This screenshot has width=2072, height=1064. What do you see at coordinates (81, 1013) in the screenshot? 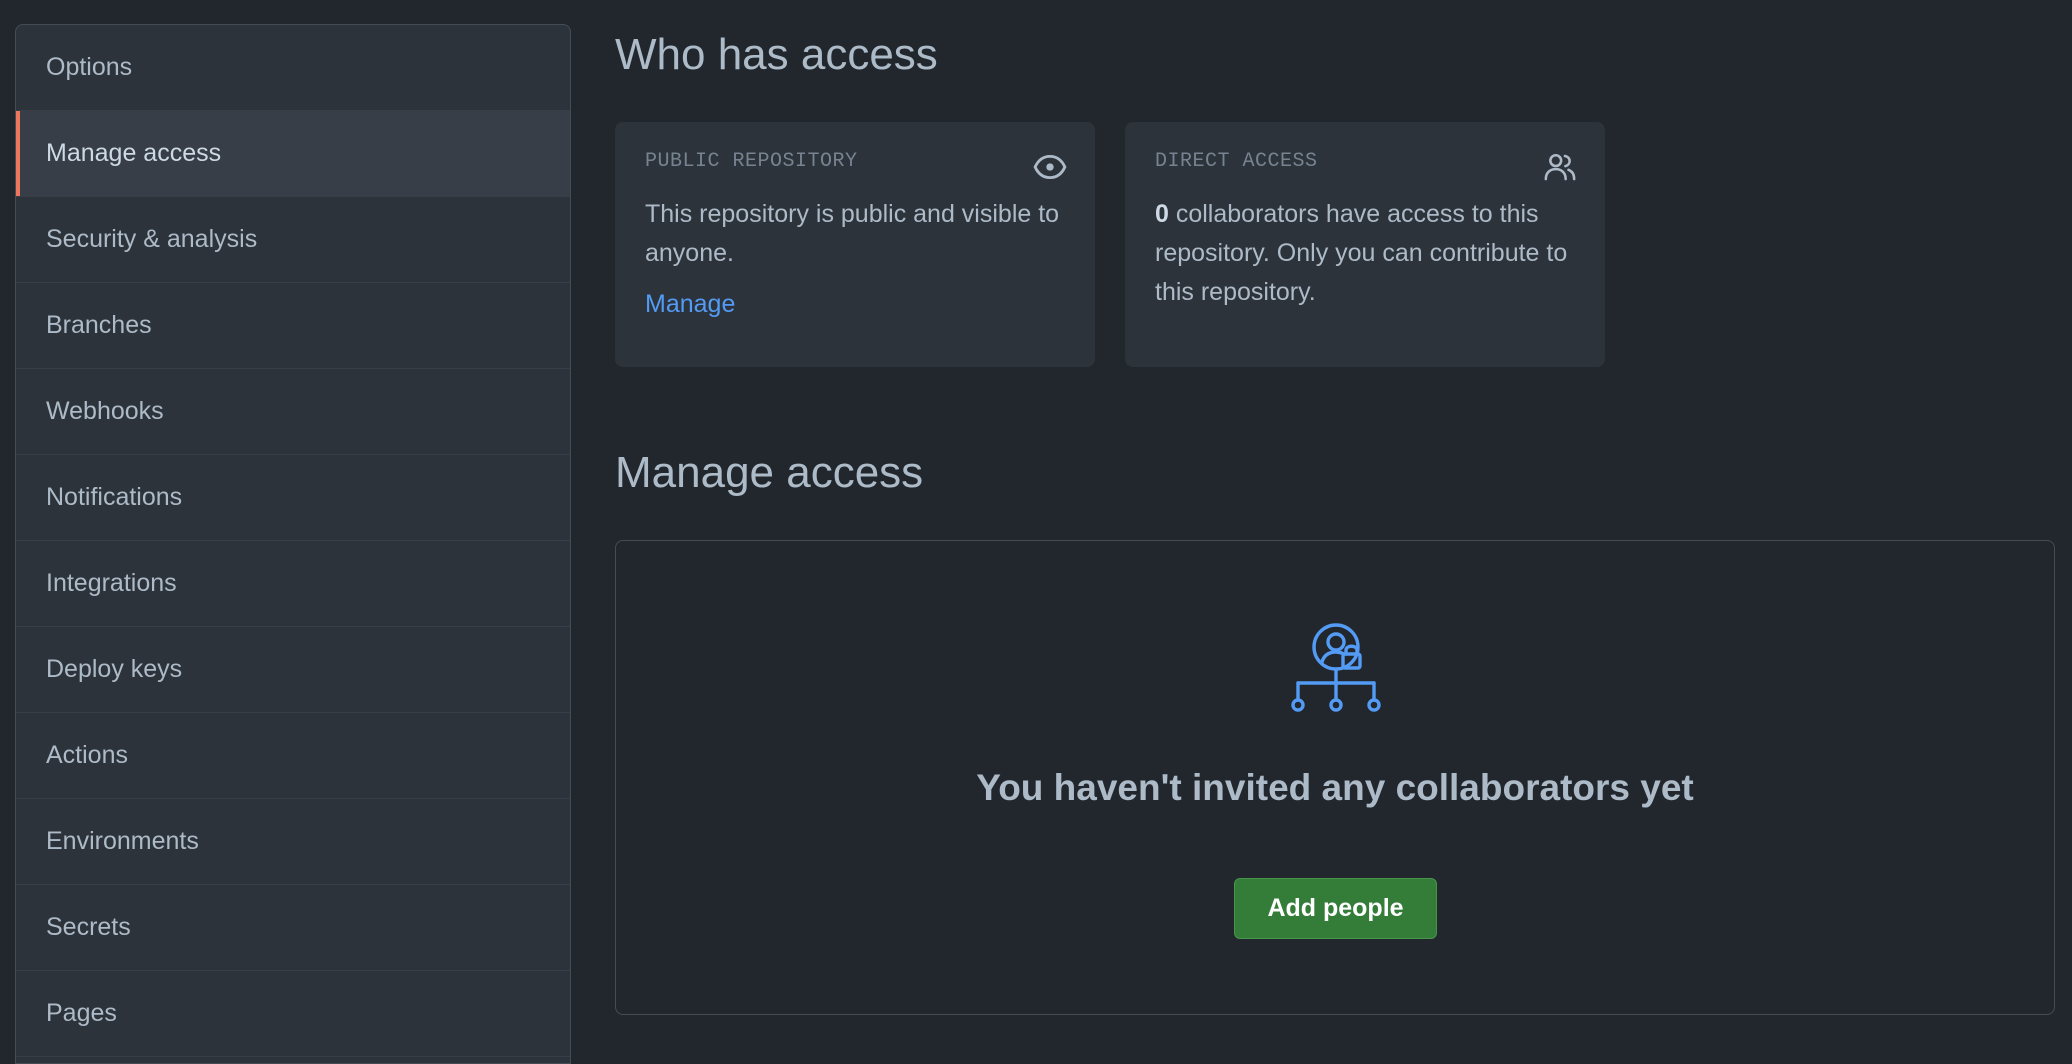
I see `sidebar-item-label: Pages` at bounding box center [81, 1013].